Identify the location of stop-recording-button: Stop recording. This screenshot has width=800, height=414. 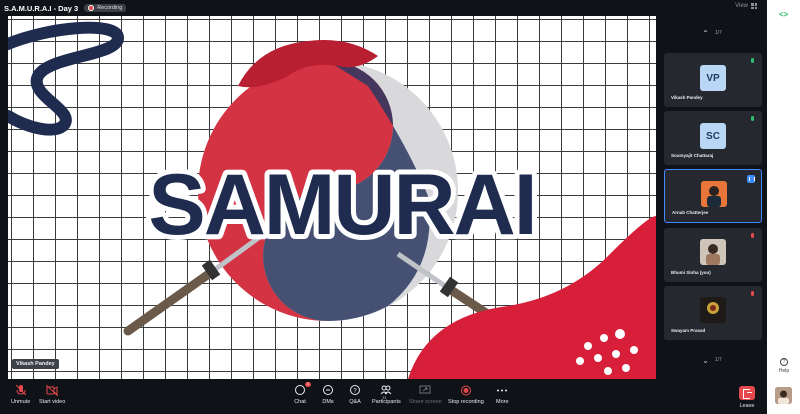
(466, 395).